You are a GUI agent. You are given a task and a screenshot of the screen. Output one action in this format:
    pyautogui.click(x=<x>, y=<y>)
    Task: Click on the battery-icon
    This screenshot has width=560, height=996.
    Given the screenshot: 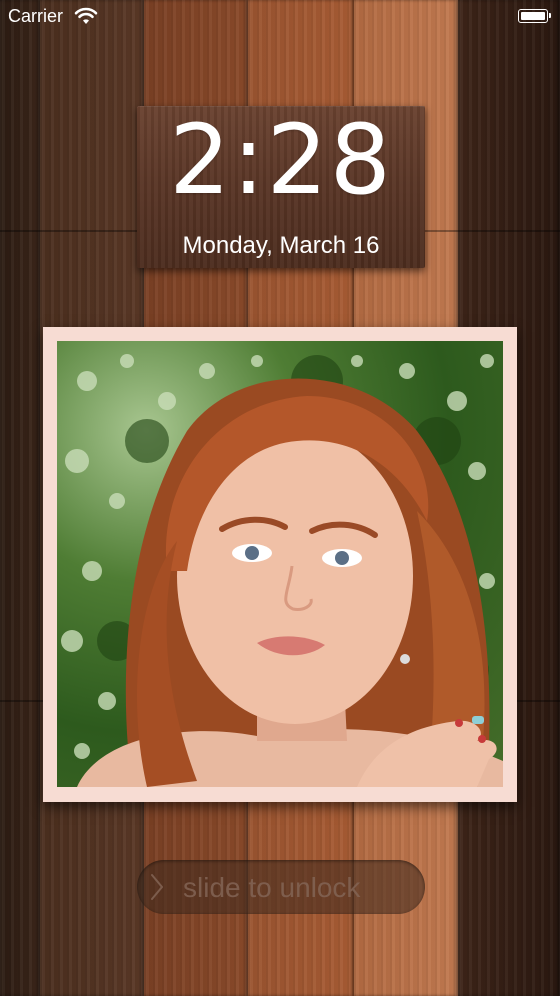 What is the action you would take?
    pyautogui.click(x=534, y=16)
    